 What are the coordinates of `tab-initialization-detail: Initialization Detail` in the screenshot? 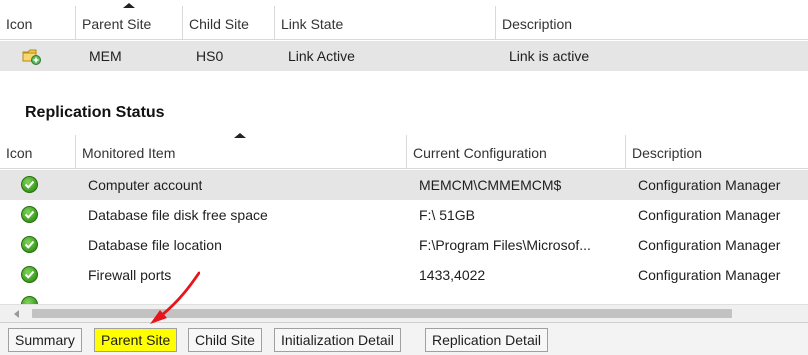 It's located at (337, 340).